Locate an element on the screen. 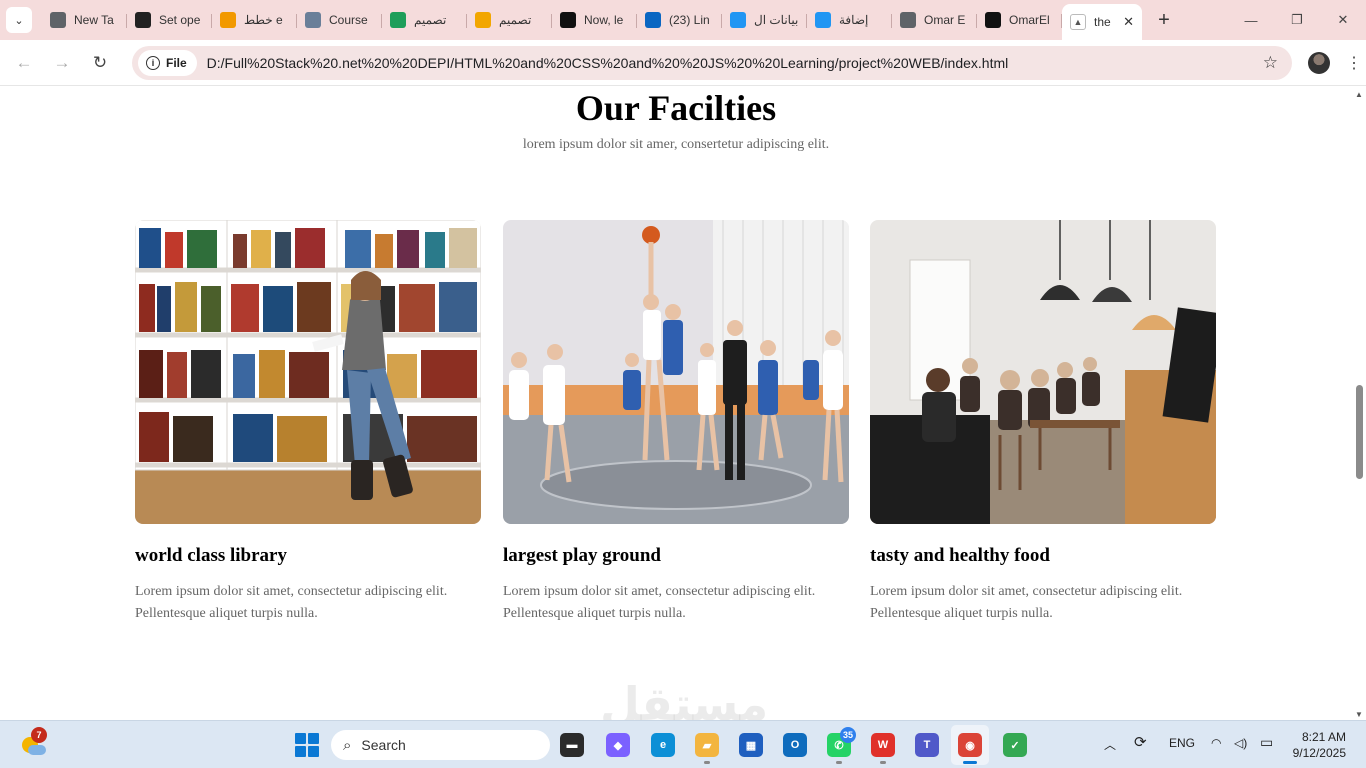  card-title: largest play ground is located at coordinates (582, 555).